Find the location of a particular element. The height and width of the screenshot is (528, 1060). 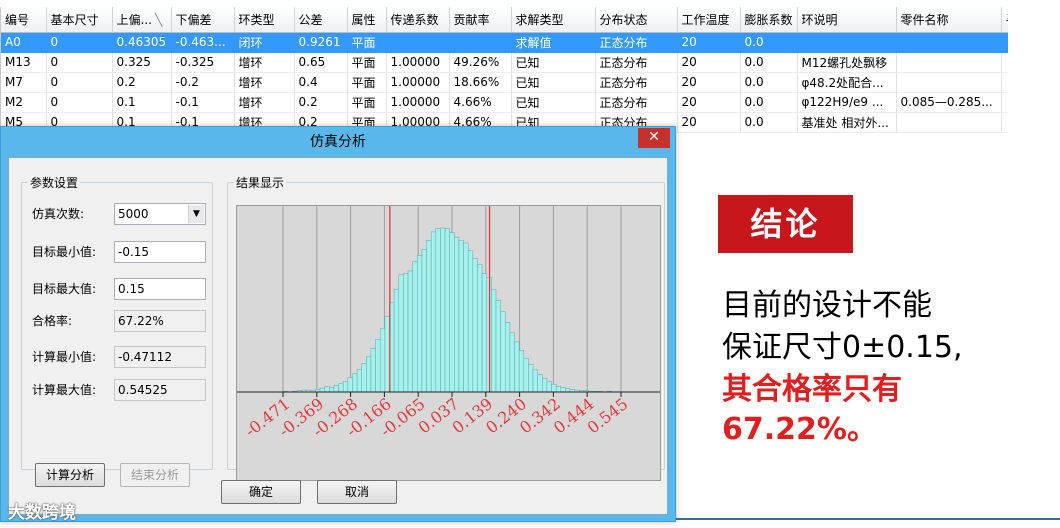

calc-max-row: 计算最大值: 0.54525 is located at coordinates (121, 390).